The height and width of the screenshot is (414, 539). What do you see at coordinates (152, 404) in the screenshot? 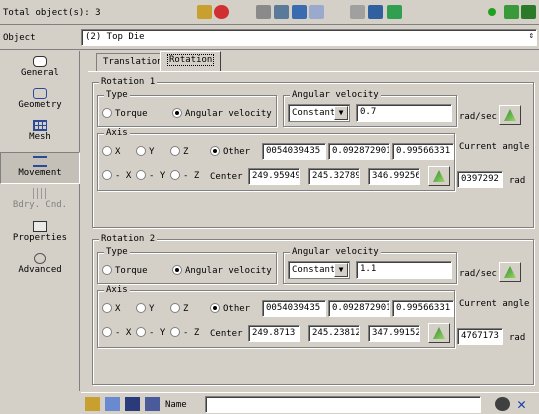
I see `copy-icon` at bounding box center [152, 404].